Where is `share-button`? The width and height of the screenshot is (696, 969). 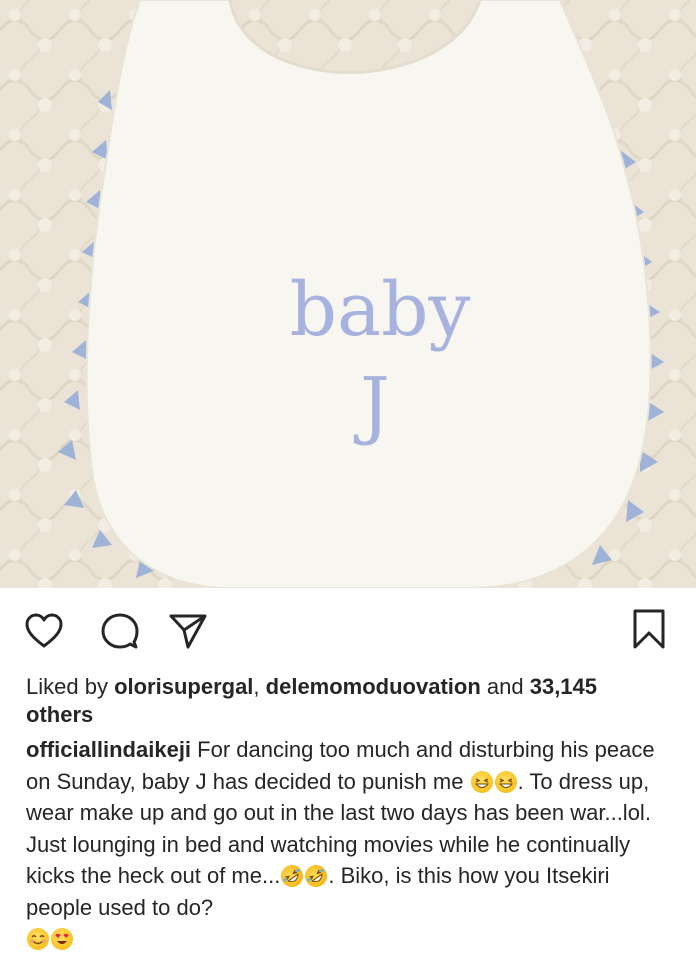 share-button is located at coordinates (188, 631).